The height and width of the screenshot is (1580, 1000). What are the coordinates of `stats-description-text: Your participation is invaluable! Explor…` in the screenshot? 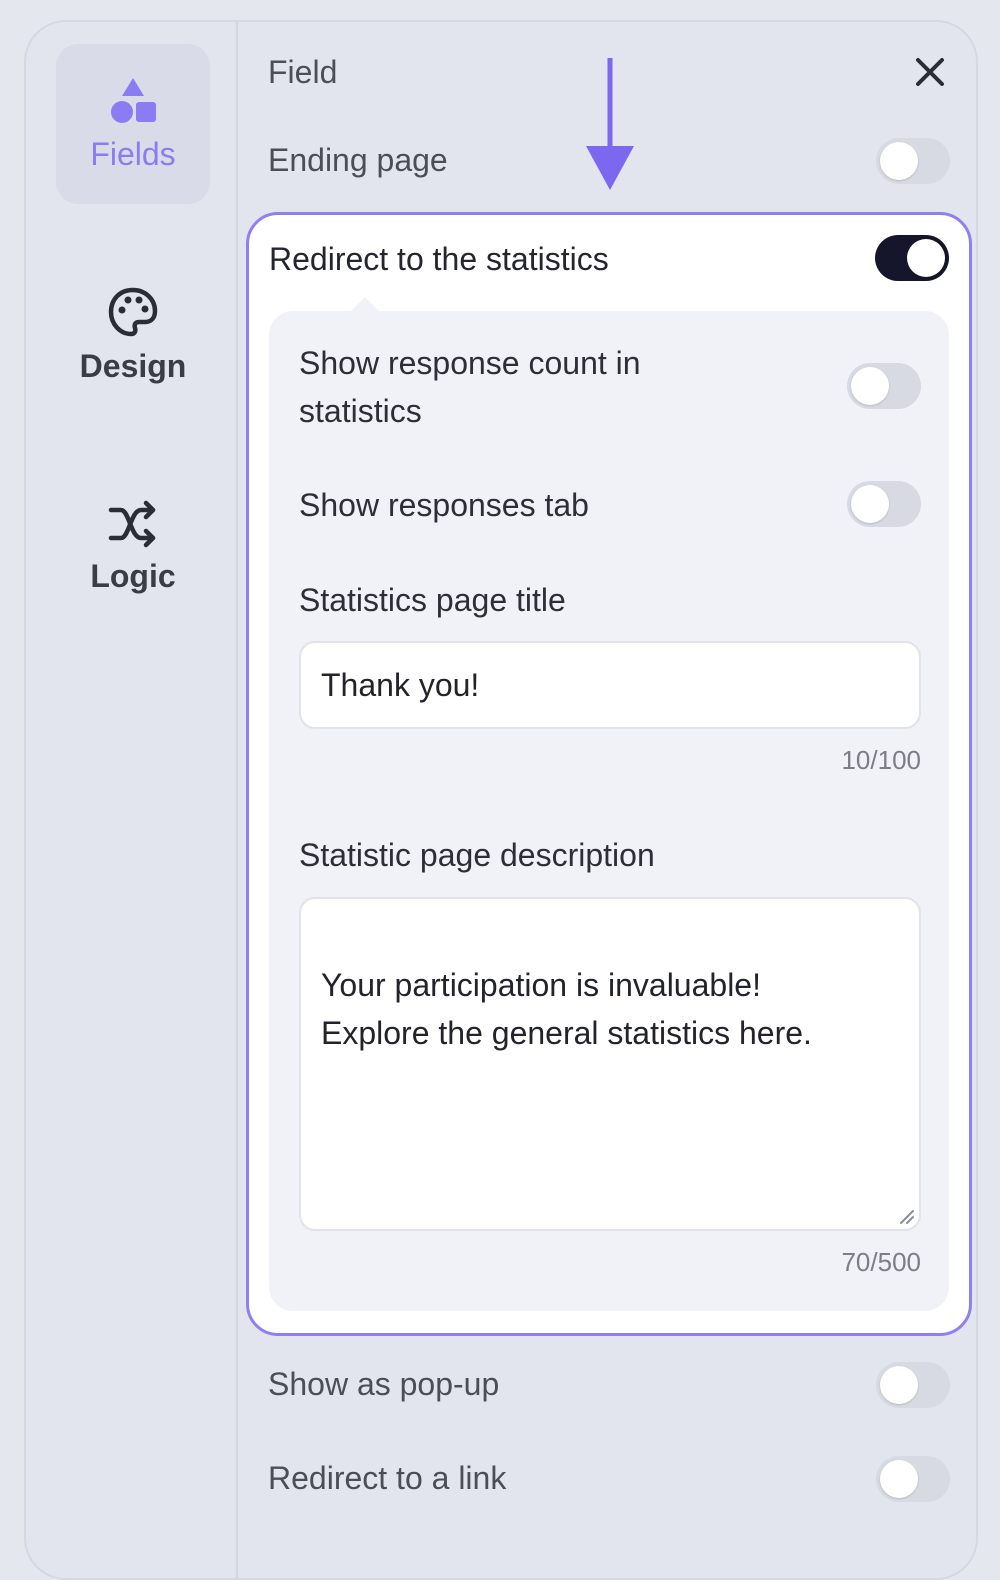 It's located at (566, 1009).